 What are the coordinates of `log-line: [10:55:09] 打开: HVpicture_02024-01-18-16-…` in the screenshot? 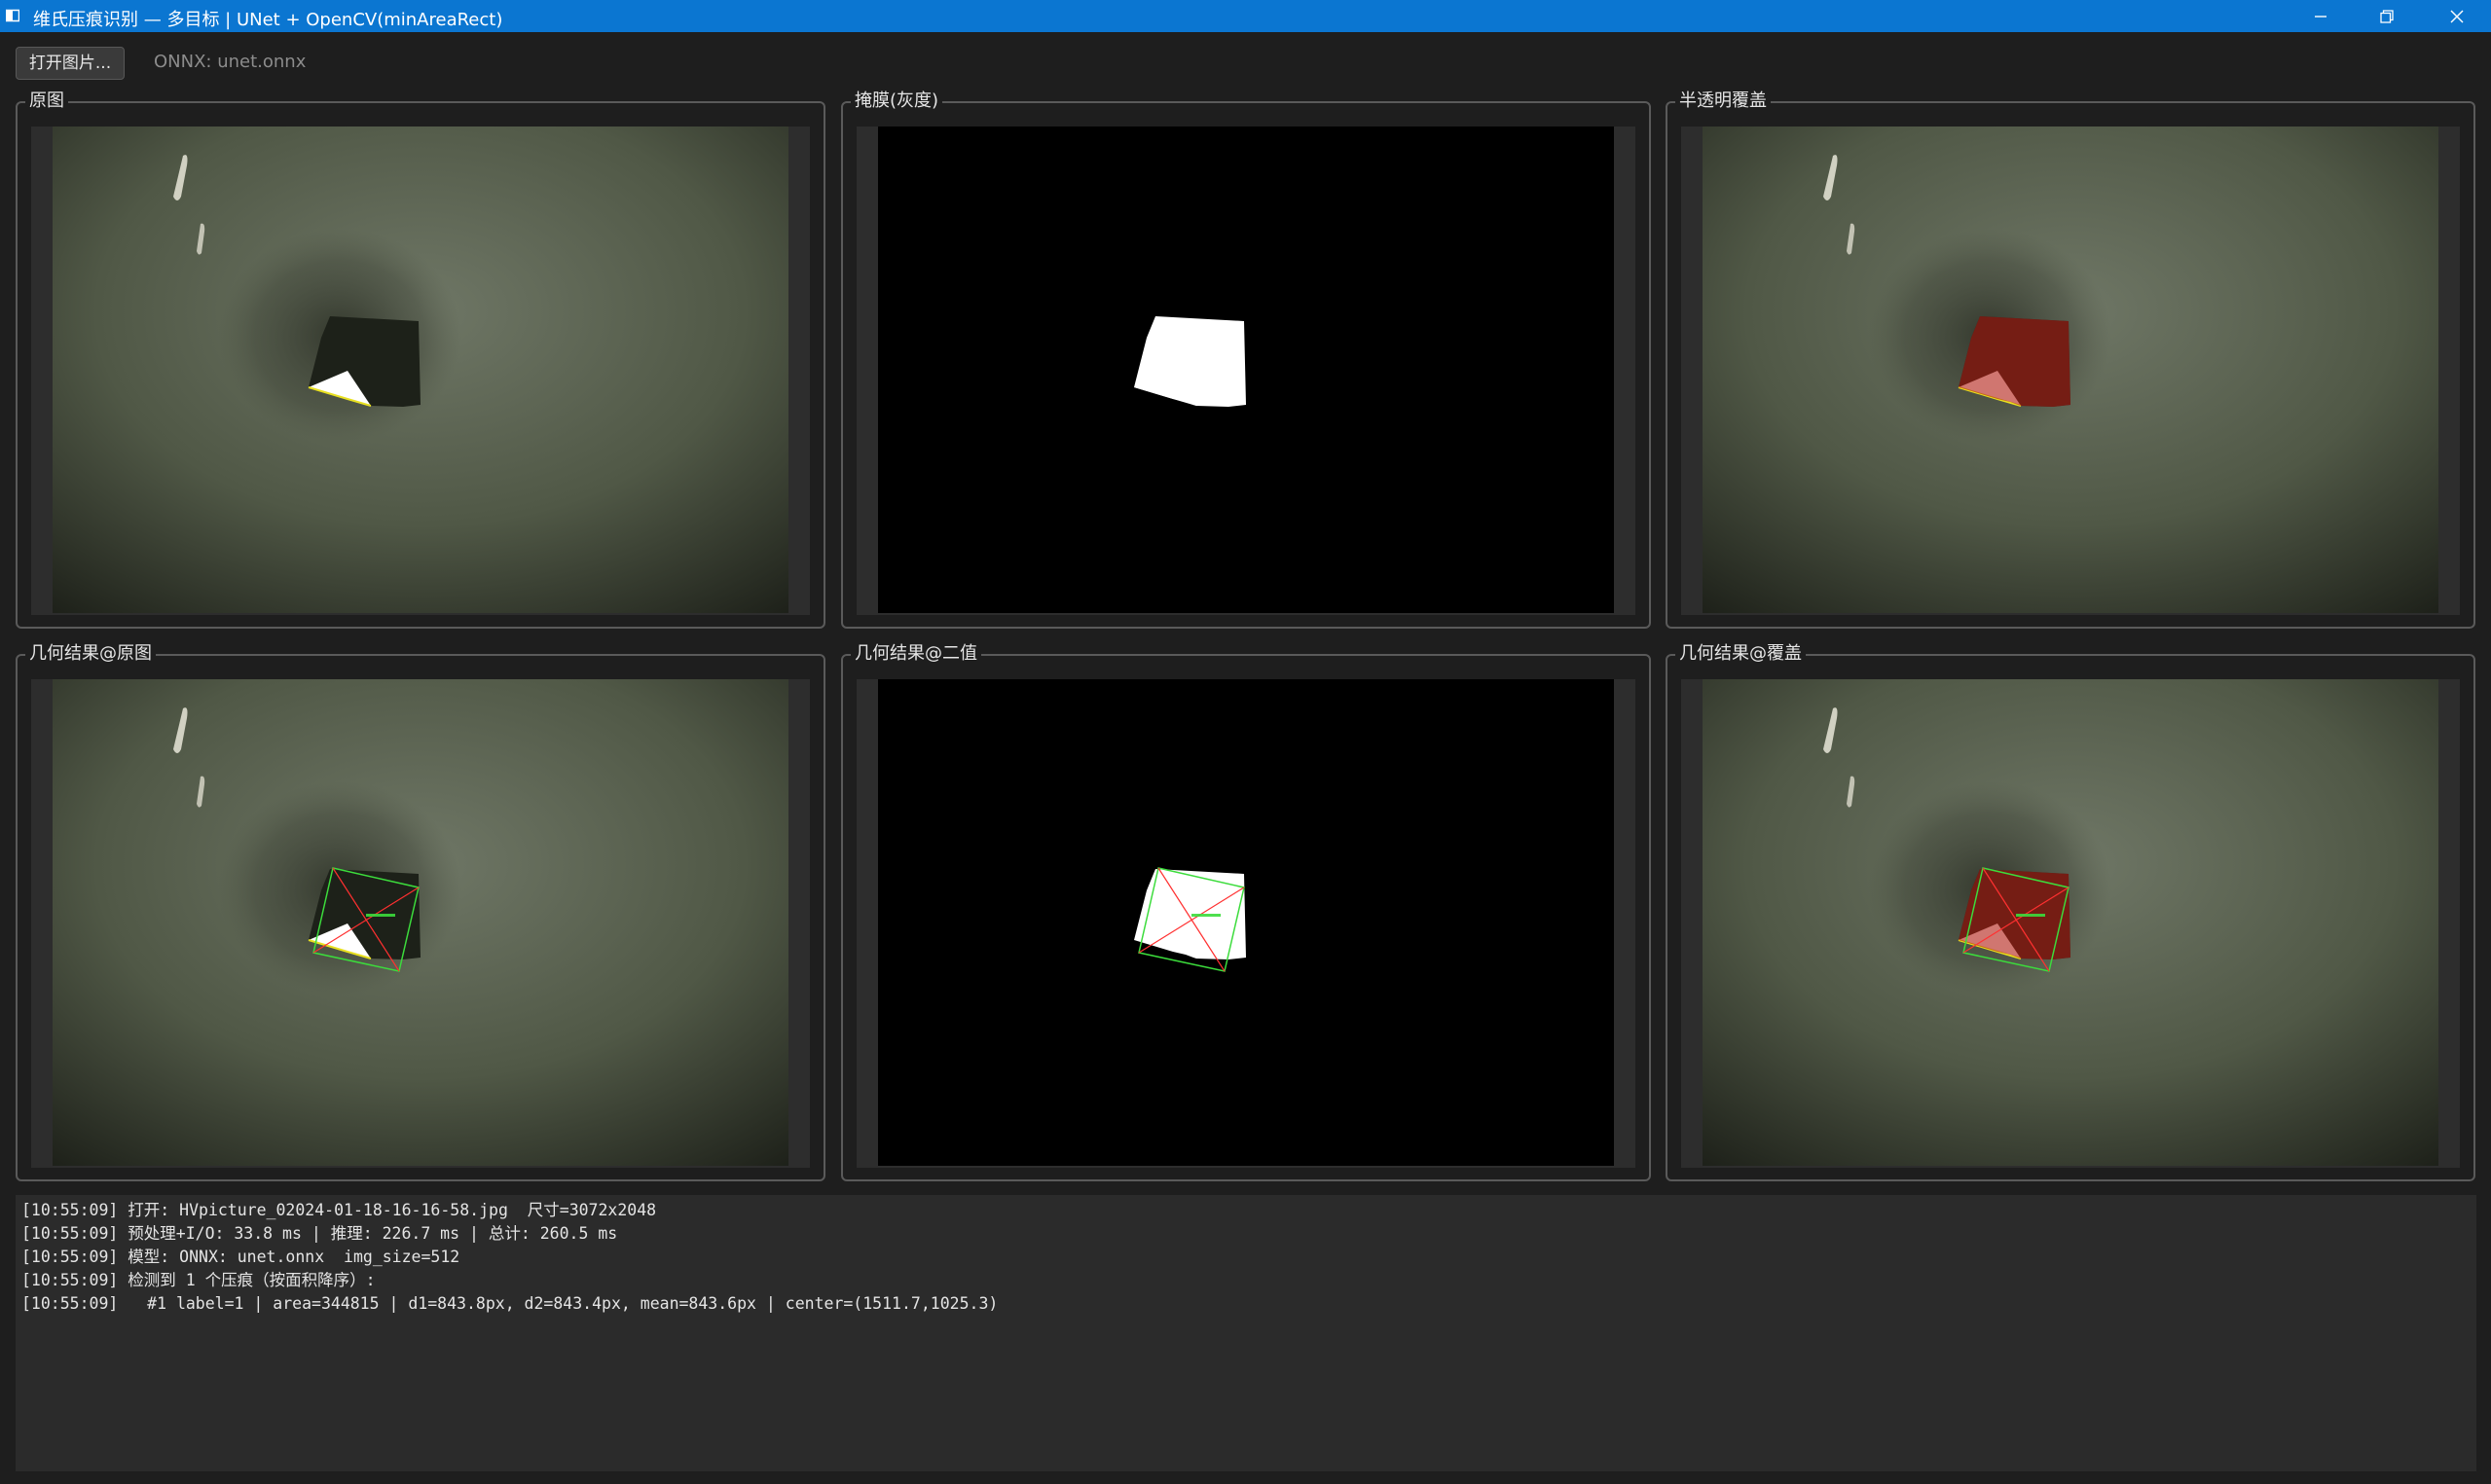 It's located at (339, 1210).